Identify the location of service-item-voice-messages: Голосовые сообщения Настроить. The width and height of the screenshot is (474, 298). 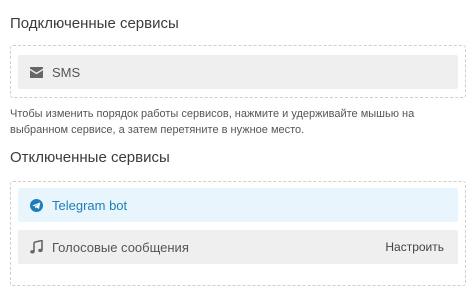
(238, 247).